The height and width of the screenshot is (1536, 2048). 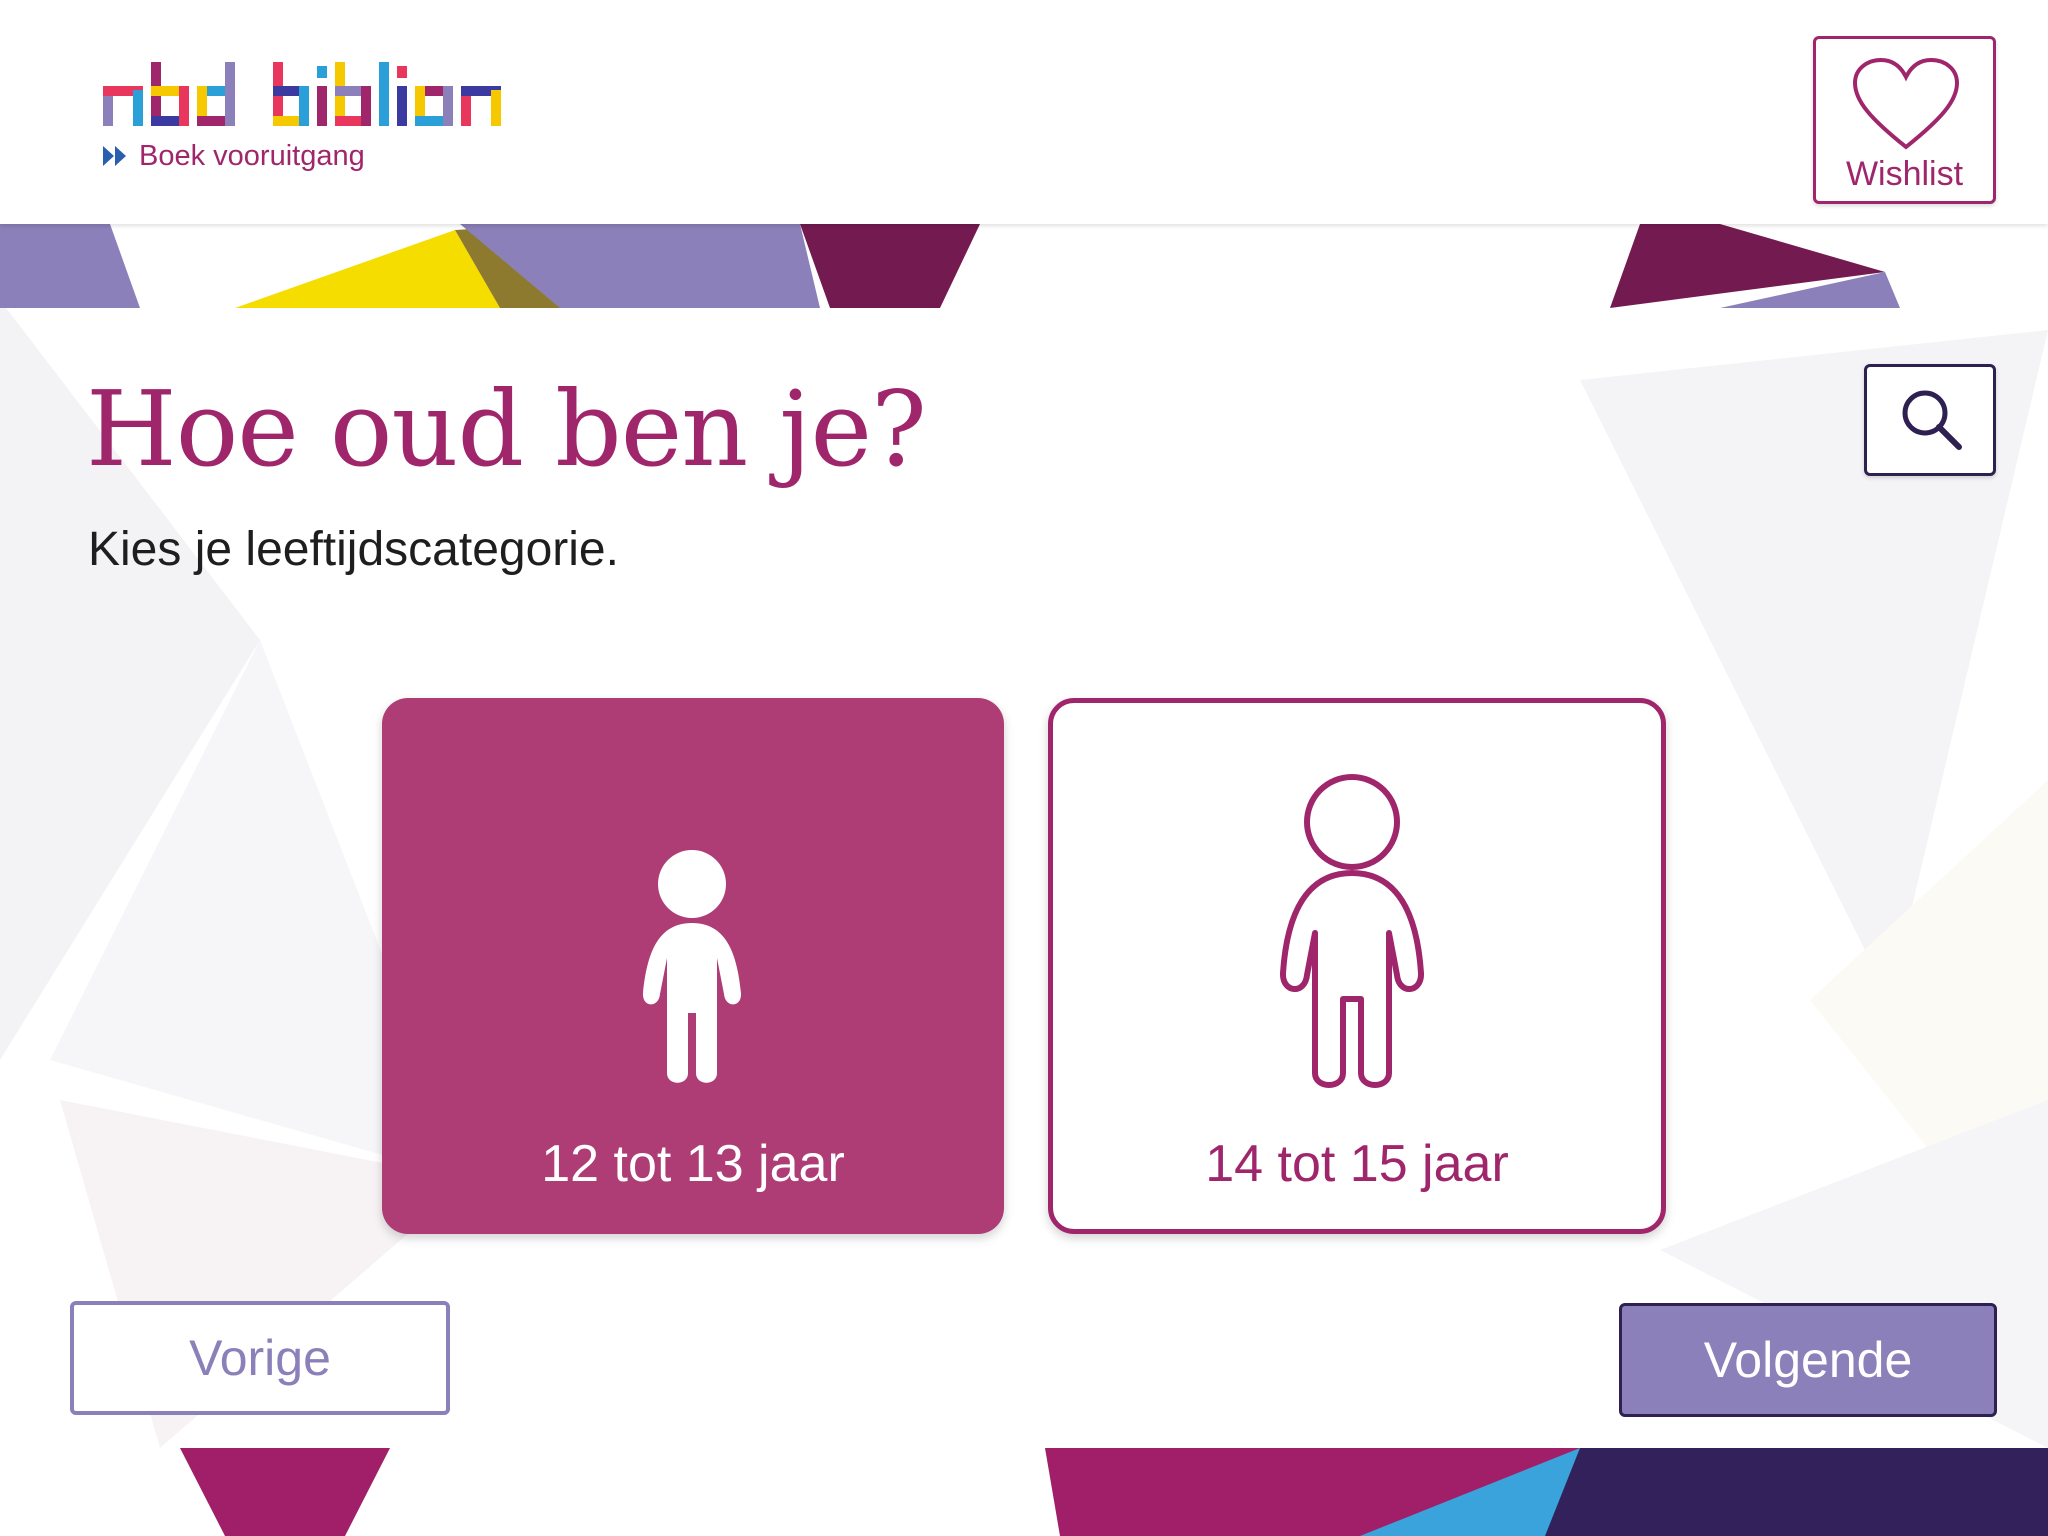 What do you see at coordinates (1024, 112) in the screenshot?
I see `app-header: Boek vooruitgang Wishlist` at bounding box center [1024, 112].